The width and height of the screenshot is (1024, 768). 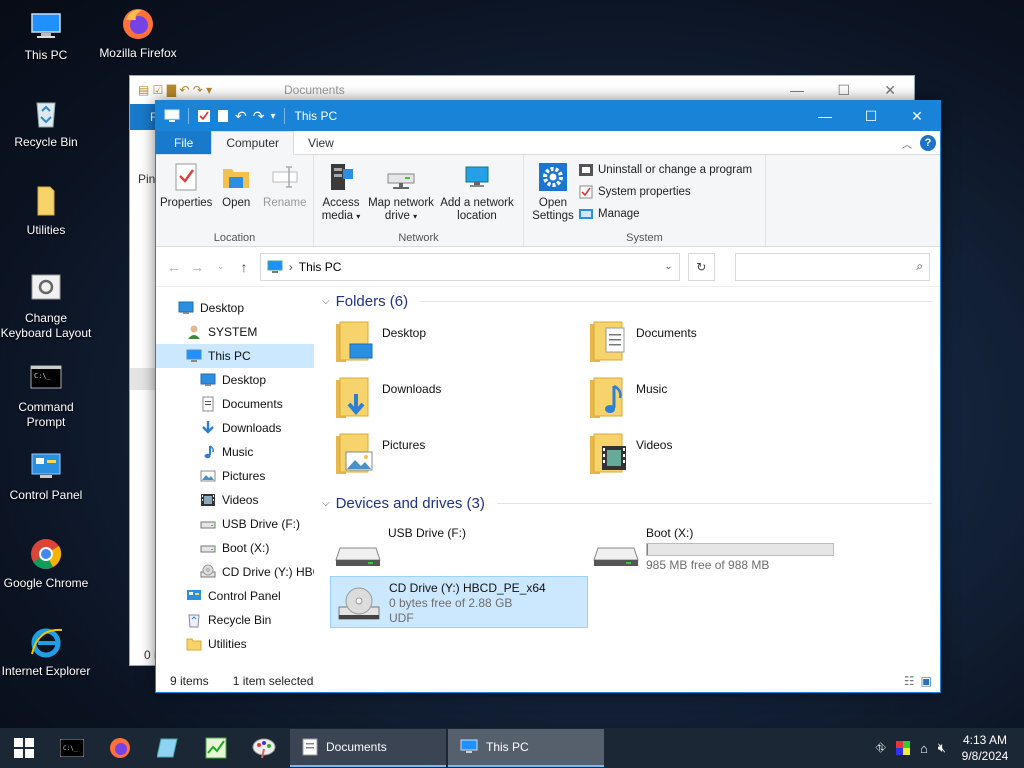 I want to click on firefox-icon, so click(x=120, y=748).